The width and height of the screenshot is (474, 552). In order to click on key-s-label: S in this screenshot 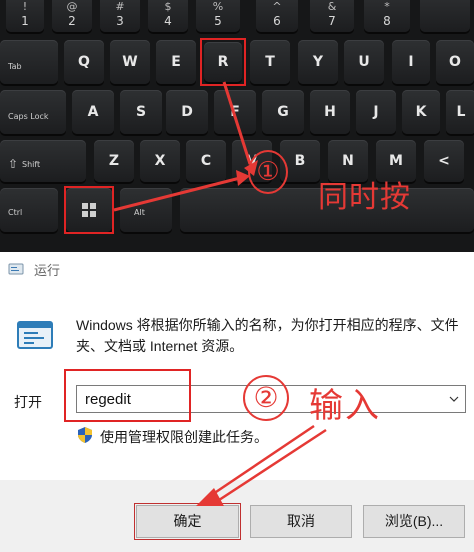, I will do `click(141, 112)`.